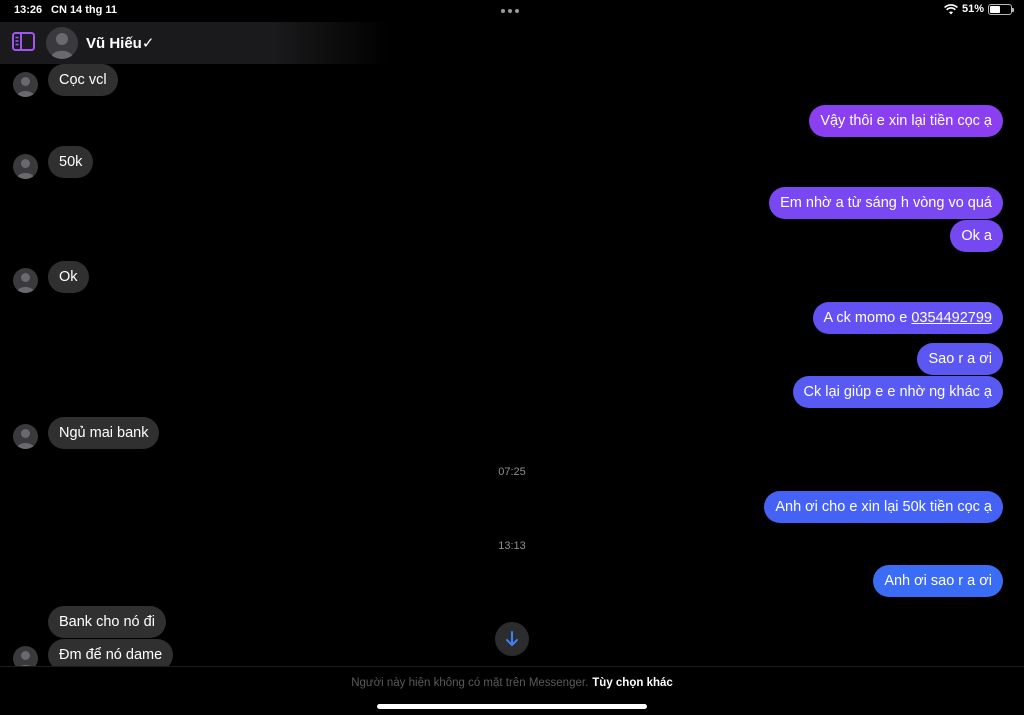 Image resolution: width=1024 pixels, height=715 pixels. I want to click on contact-avatar, so click(62, 43).